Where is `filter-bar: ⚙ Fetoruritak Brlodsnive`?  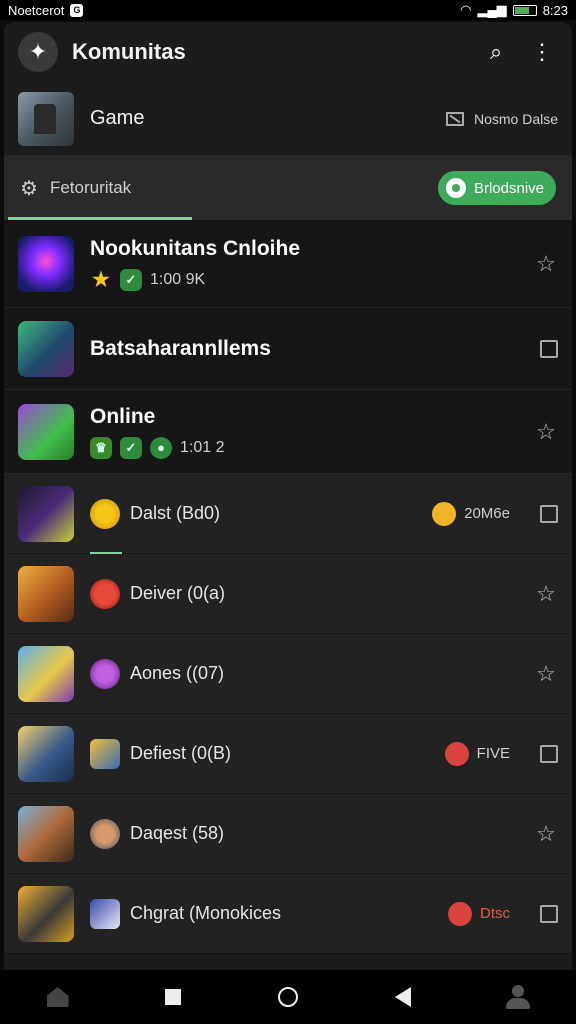 filter-bar: ⚙ Fetoruritak Brlodsnive is located at coordinates (288, 188).